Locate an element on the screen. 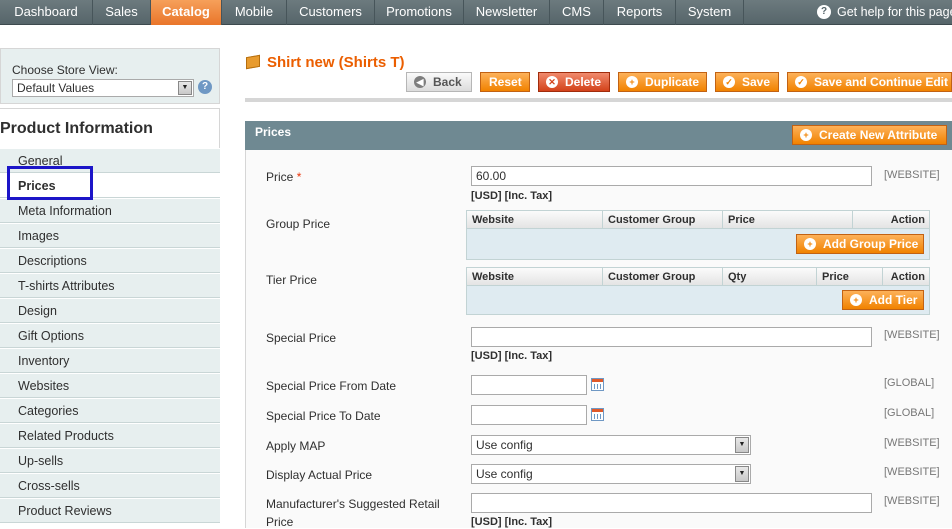 This screenshot has height=529, width=952. save-continue-button: ✓ Save and Continue Edit is located at coordinates (869, 82).